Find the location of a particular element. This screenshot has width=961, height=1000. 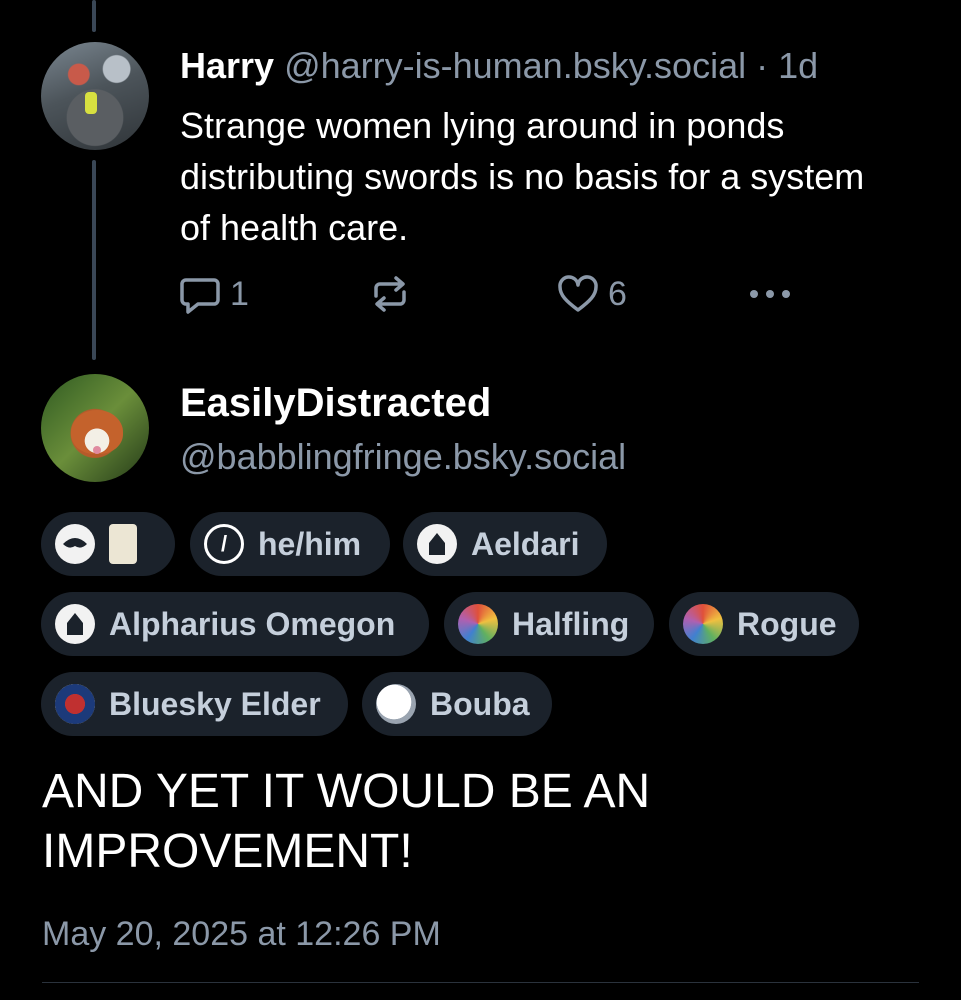

label-pill-aeldari: Aeldari is located at coordinates (505, 544).